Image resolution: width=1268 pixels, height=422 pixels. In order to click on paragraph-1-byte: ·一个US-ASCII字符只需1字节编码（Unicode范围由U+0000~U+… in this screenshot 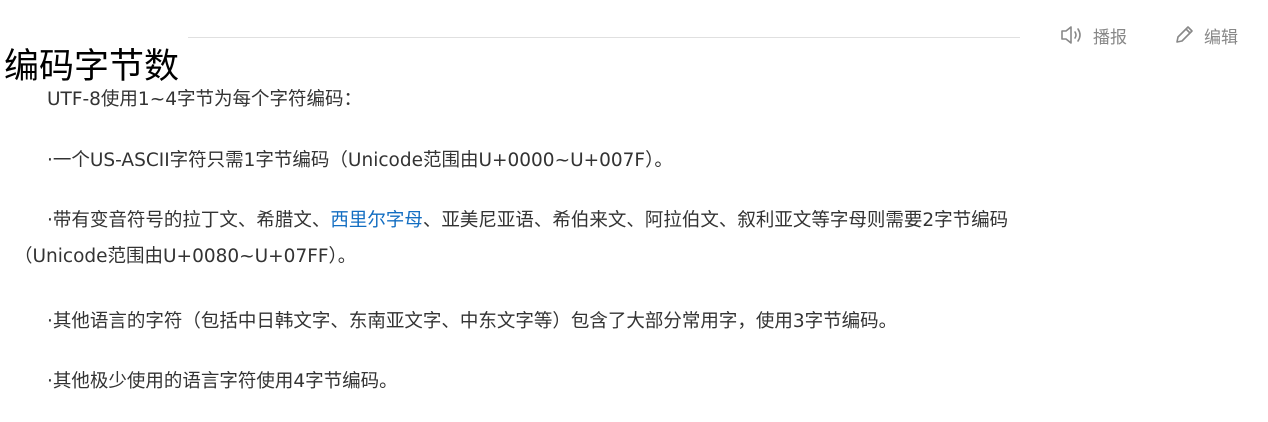, I will do `click(360, 160)`.